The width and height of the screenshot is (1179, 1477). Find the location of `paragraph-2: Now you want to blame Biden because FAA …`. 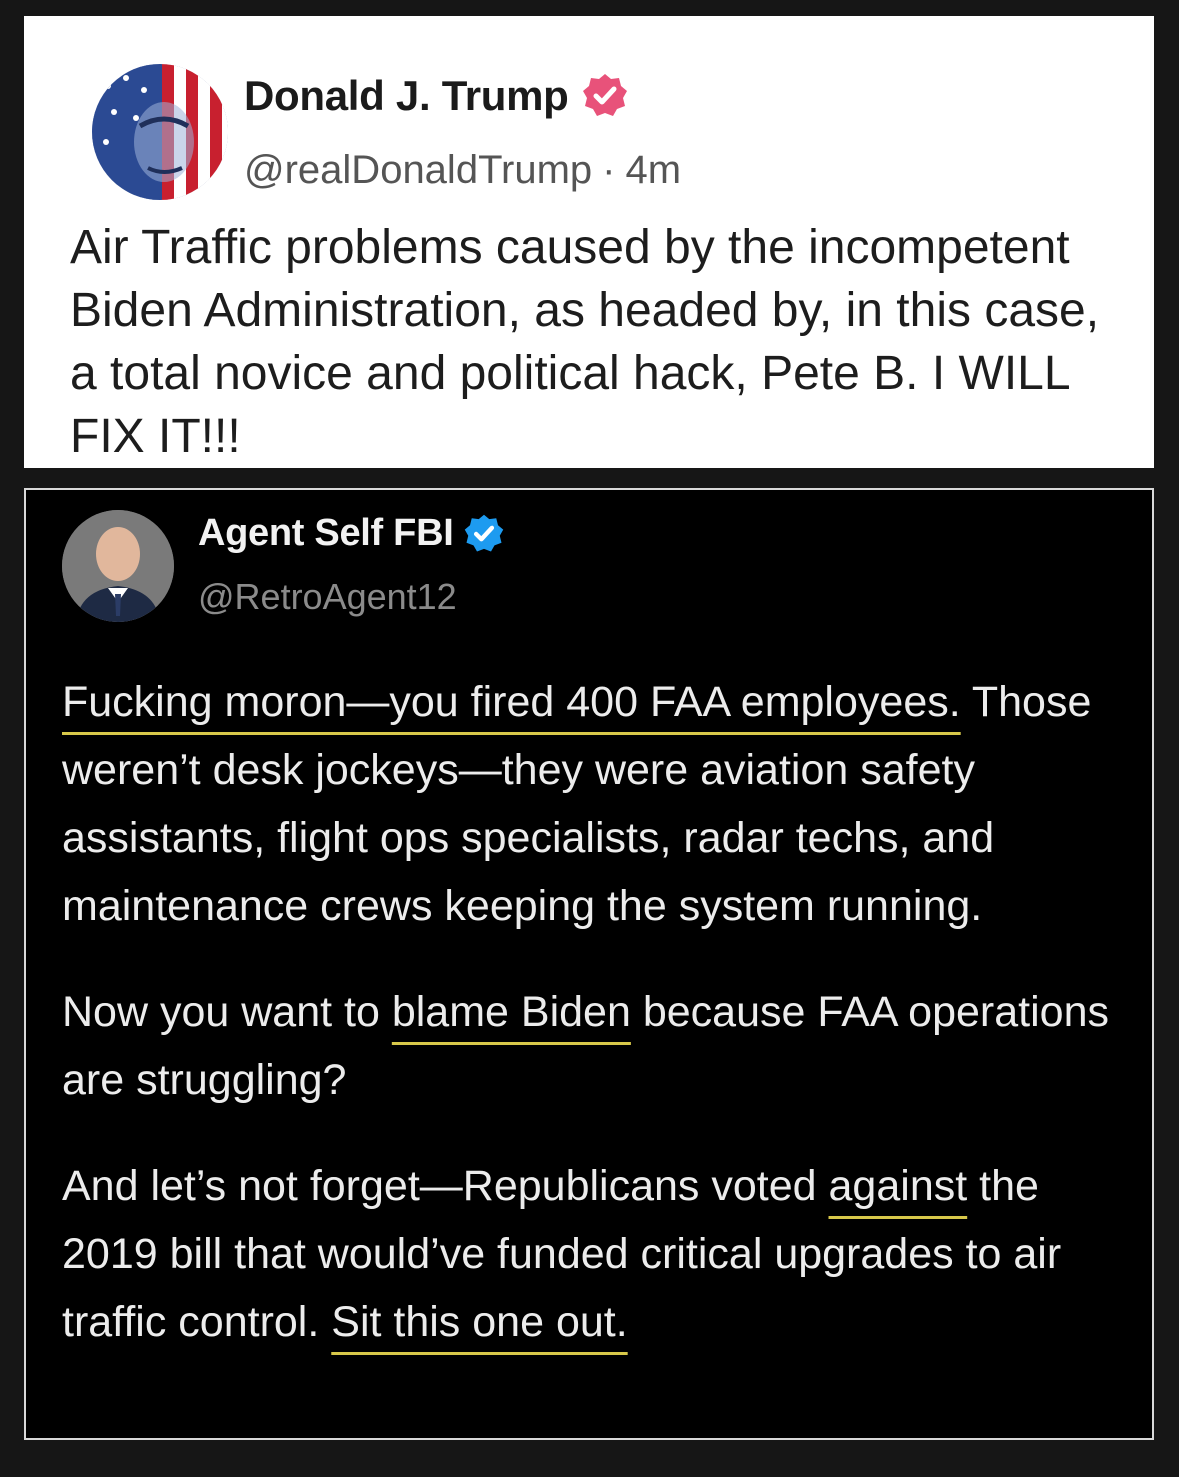

paragraph-2: Now you want to blame Biden because FAA … is located at coordinates (599, 1046).